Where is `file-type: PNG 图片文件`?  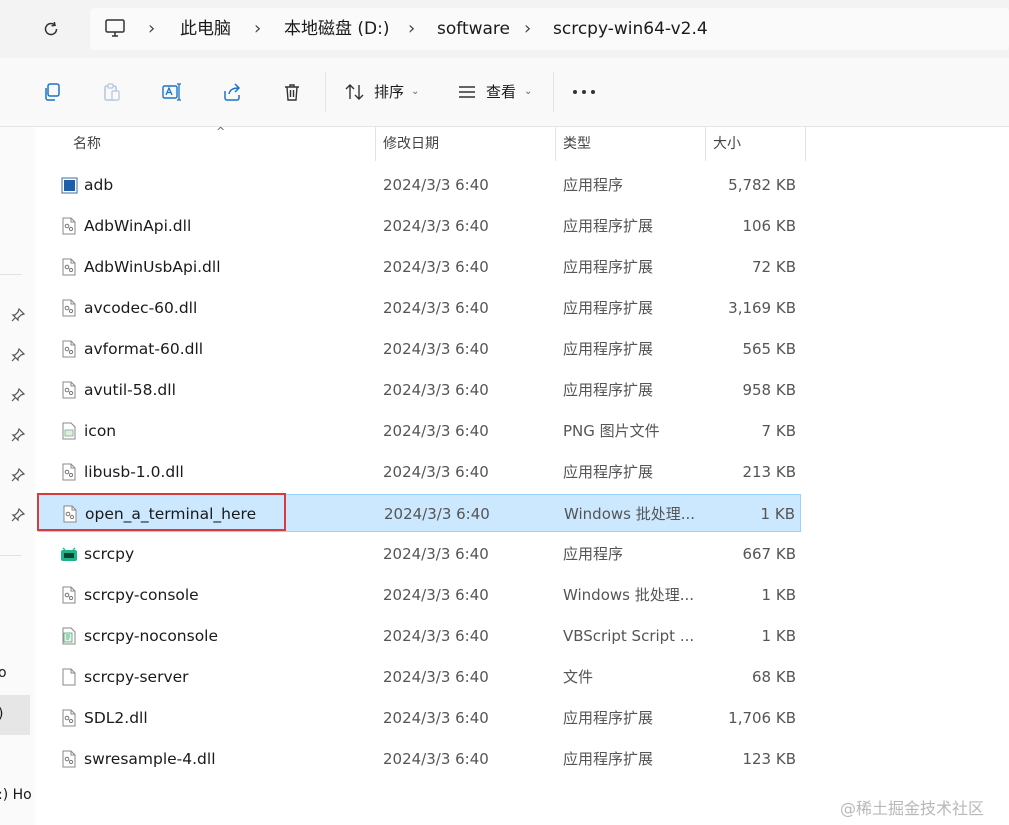
file-type: PNG 图片文件 is located at coordinates (611, 431).